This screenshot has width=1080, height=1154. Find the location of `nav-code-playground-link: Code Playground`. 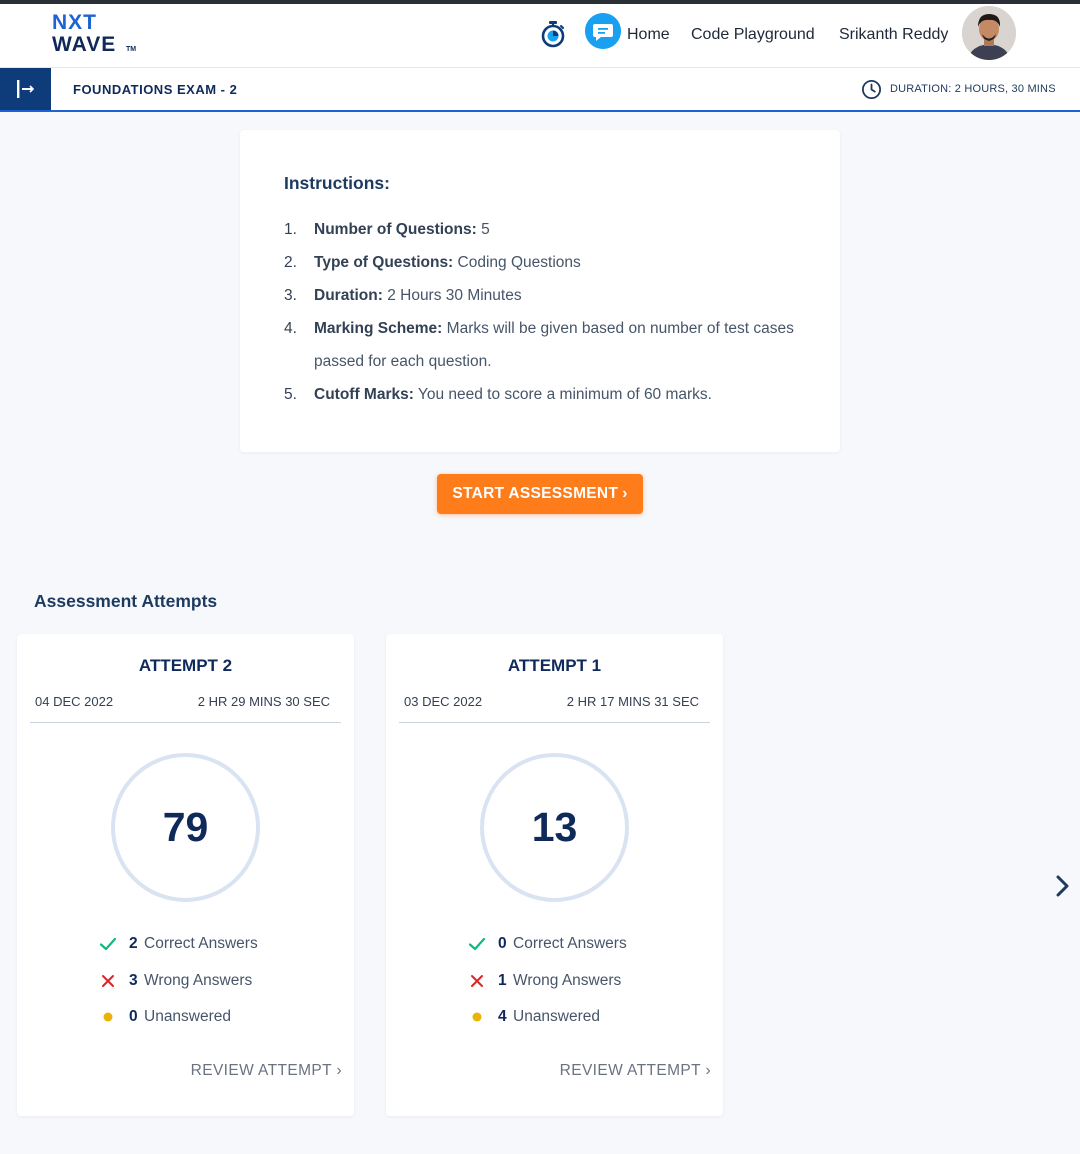

nav-code-playground-link: Code Playground is located at coordinates (753, 35).